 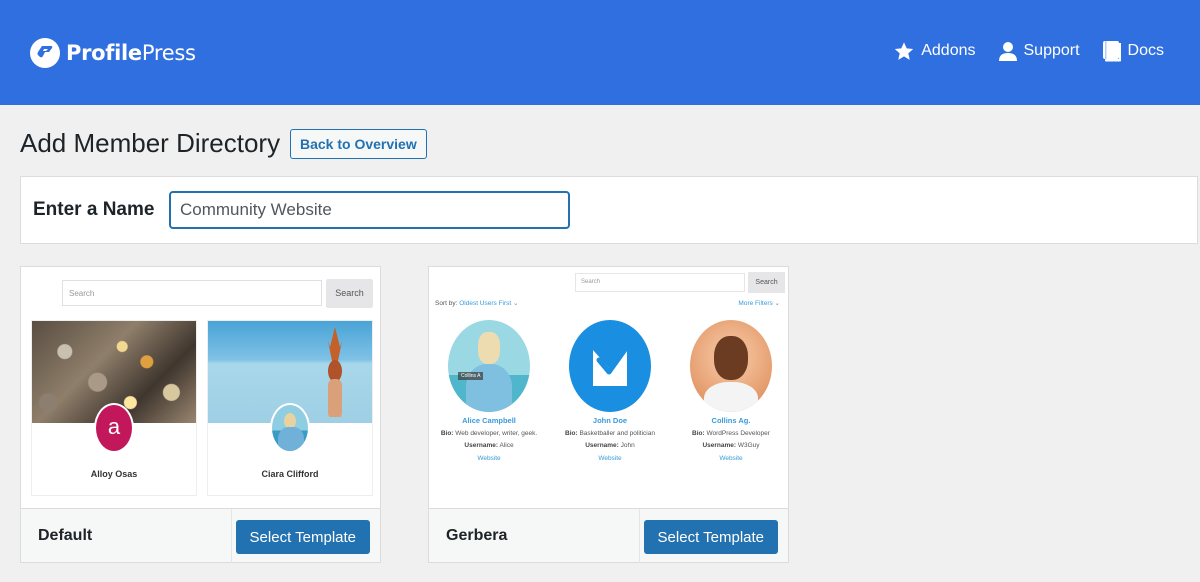 What do you see at coordinates (200, 535) in the screenshot?
I see `template-footer: Default Select Template` at bounding box center [200, 535].